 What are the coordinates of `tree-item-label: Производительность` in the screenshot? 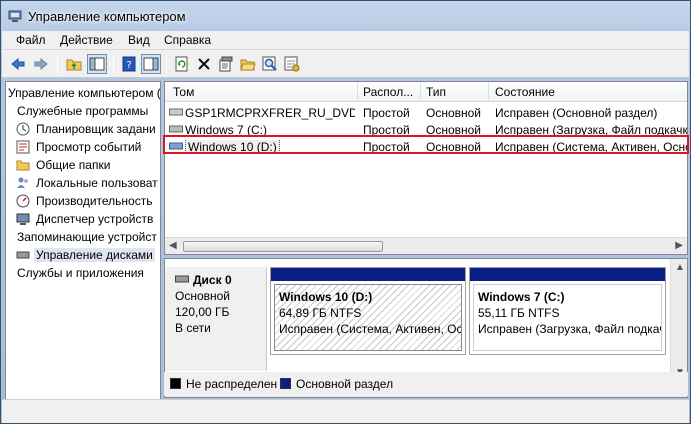 It's located at (94, 201).